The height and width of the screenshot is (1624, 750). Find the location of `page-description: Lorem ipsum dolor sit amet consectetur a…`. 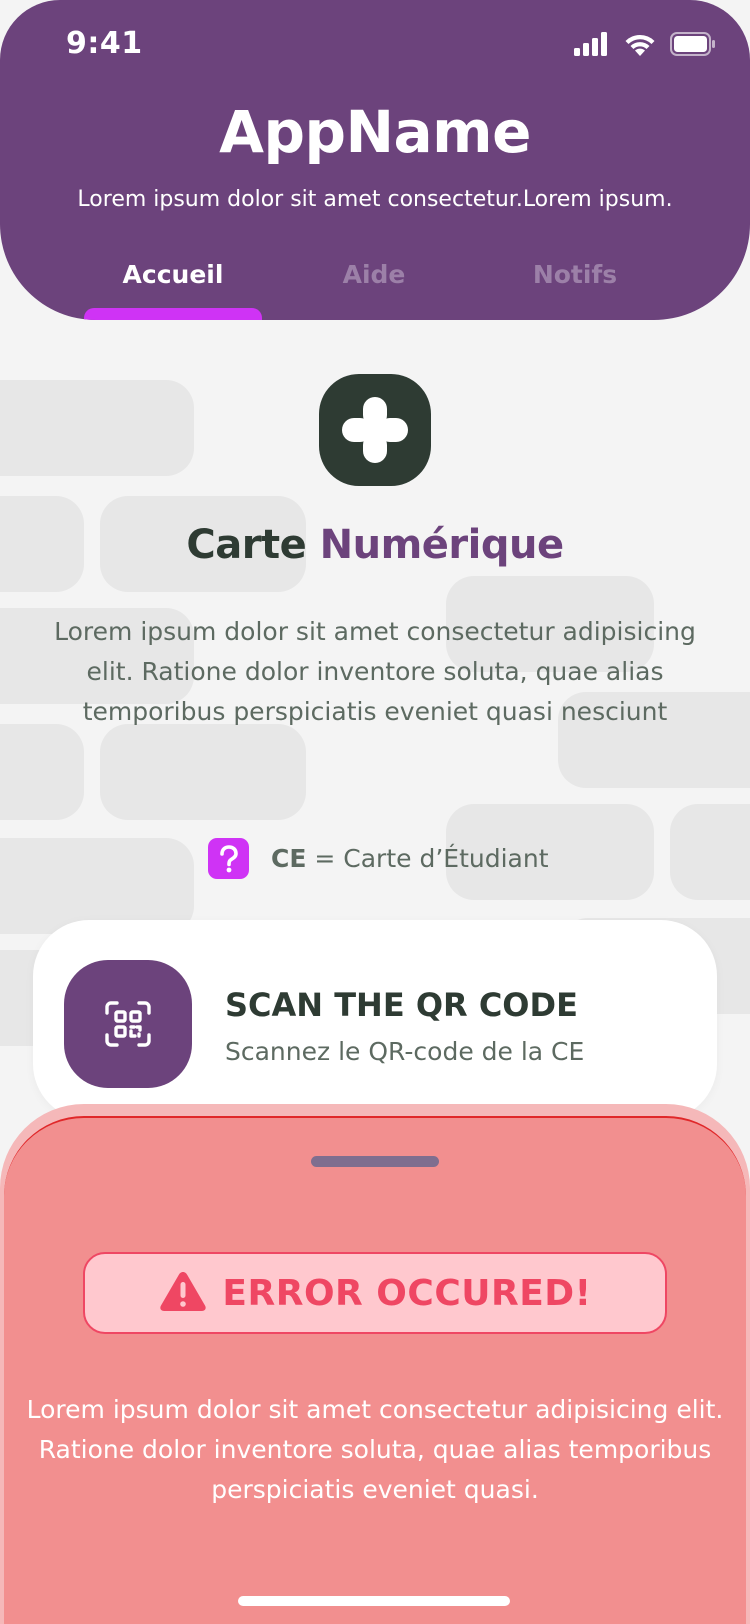

page-description: Lorem ipsum dolor sit amet consectetur a… is located at coordinates (375, 671).